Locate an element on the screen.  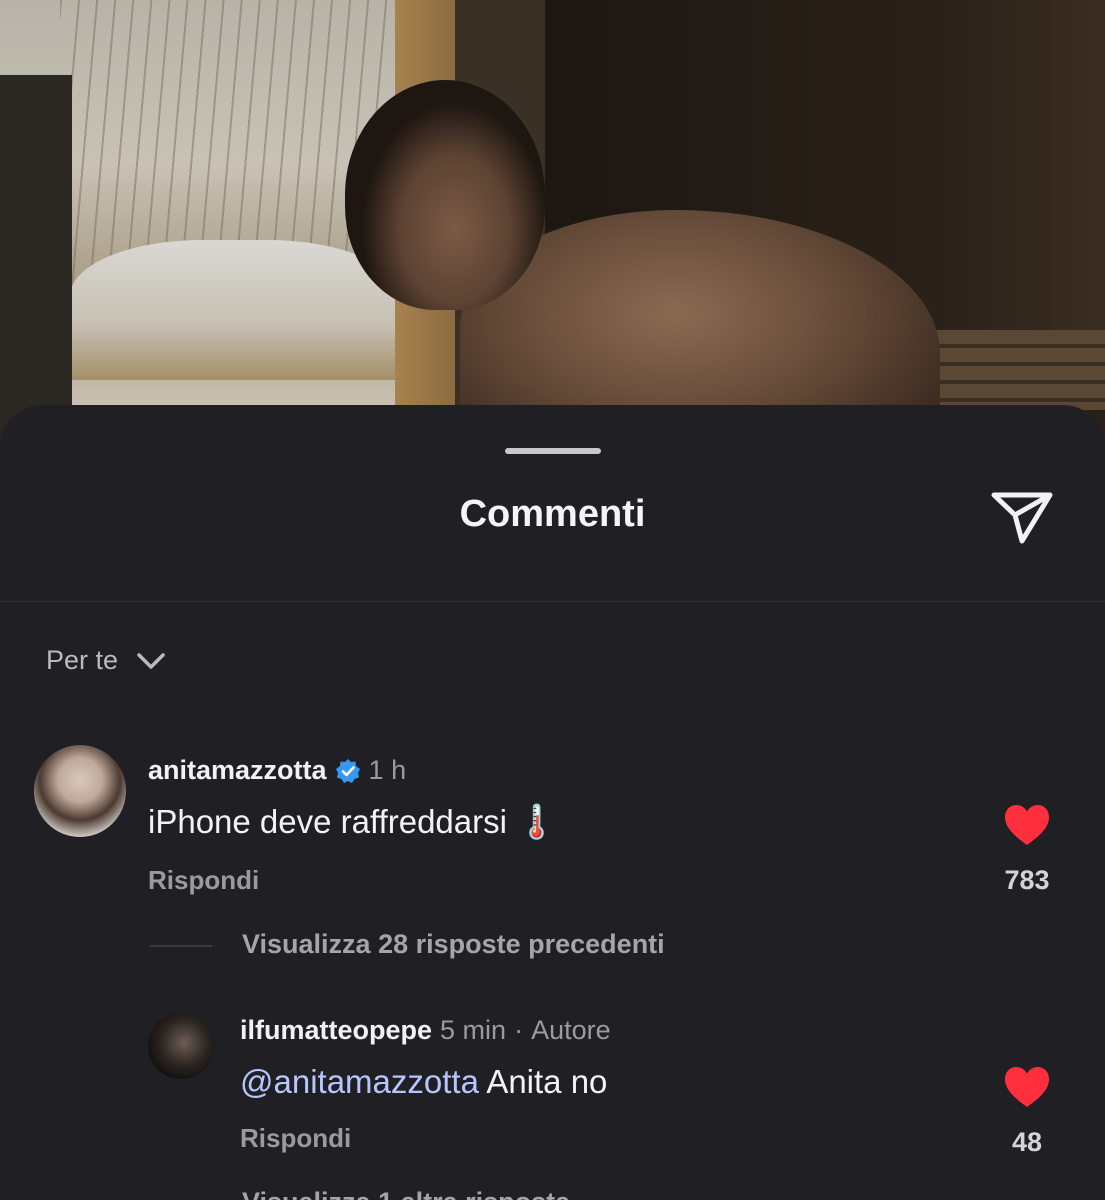
comment-username: anitamazzotta is located at coordinates (237, 770).